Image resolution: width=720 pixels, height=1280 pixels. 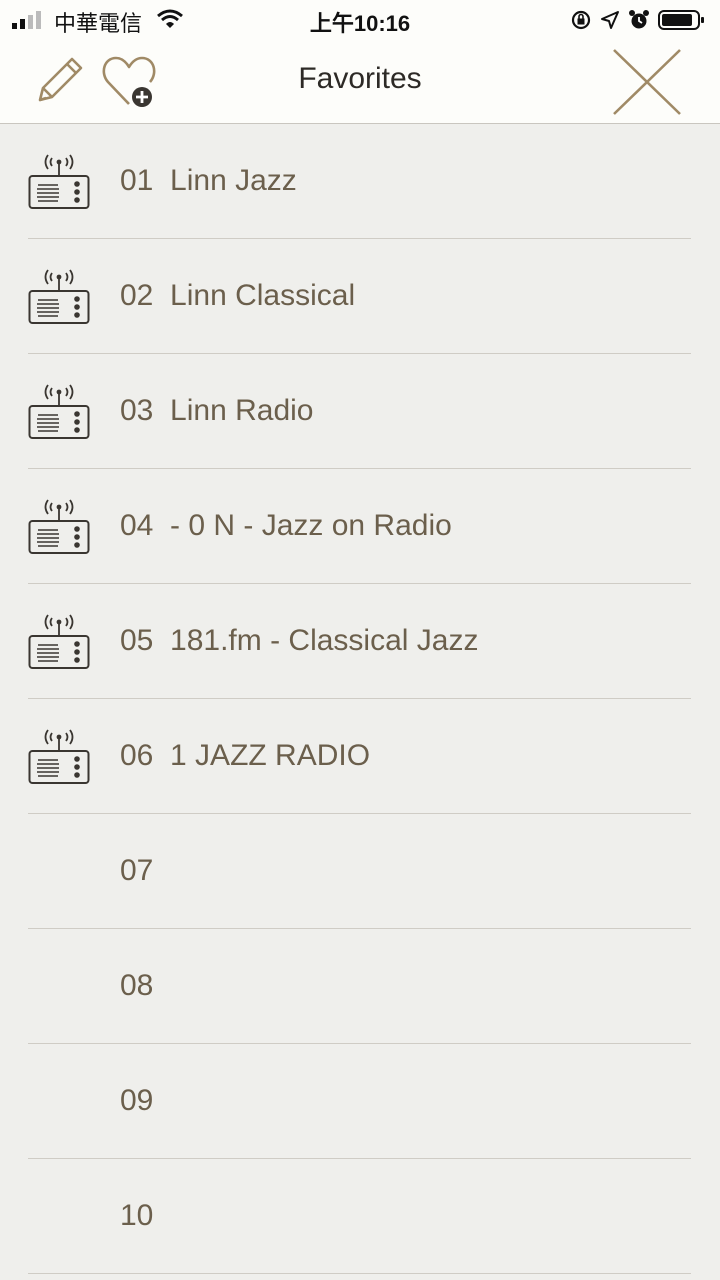 What do you see at coordinates (299, 640) in the screenshot?
I see `favorite-label: 05 181.fm - Classical Jazz` at bounding box center [299, 640].